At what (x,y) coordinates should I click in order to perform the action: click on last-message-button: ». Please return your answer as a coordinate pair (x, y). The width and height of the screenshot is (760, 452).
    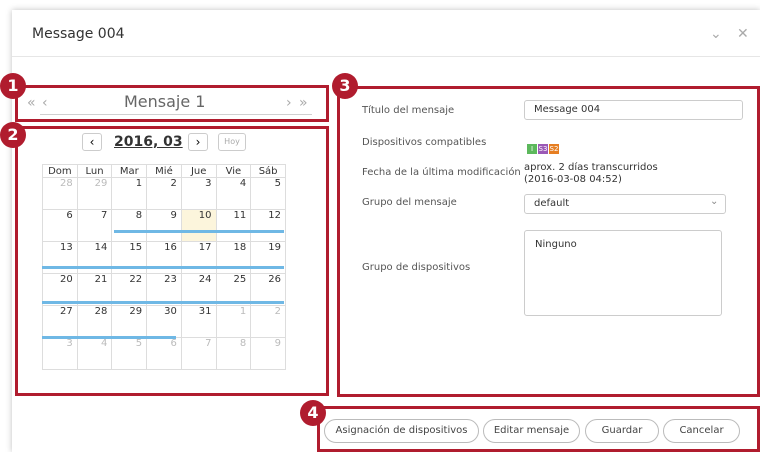
    Looking at the image, I should click on (303, 103).